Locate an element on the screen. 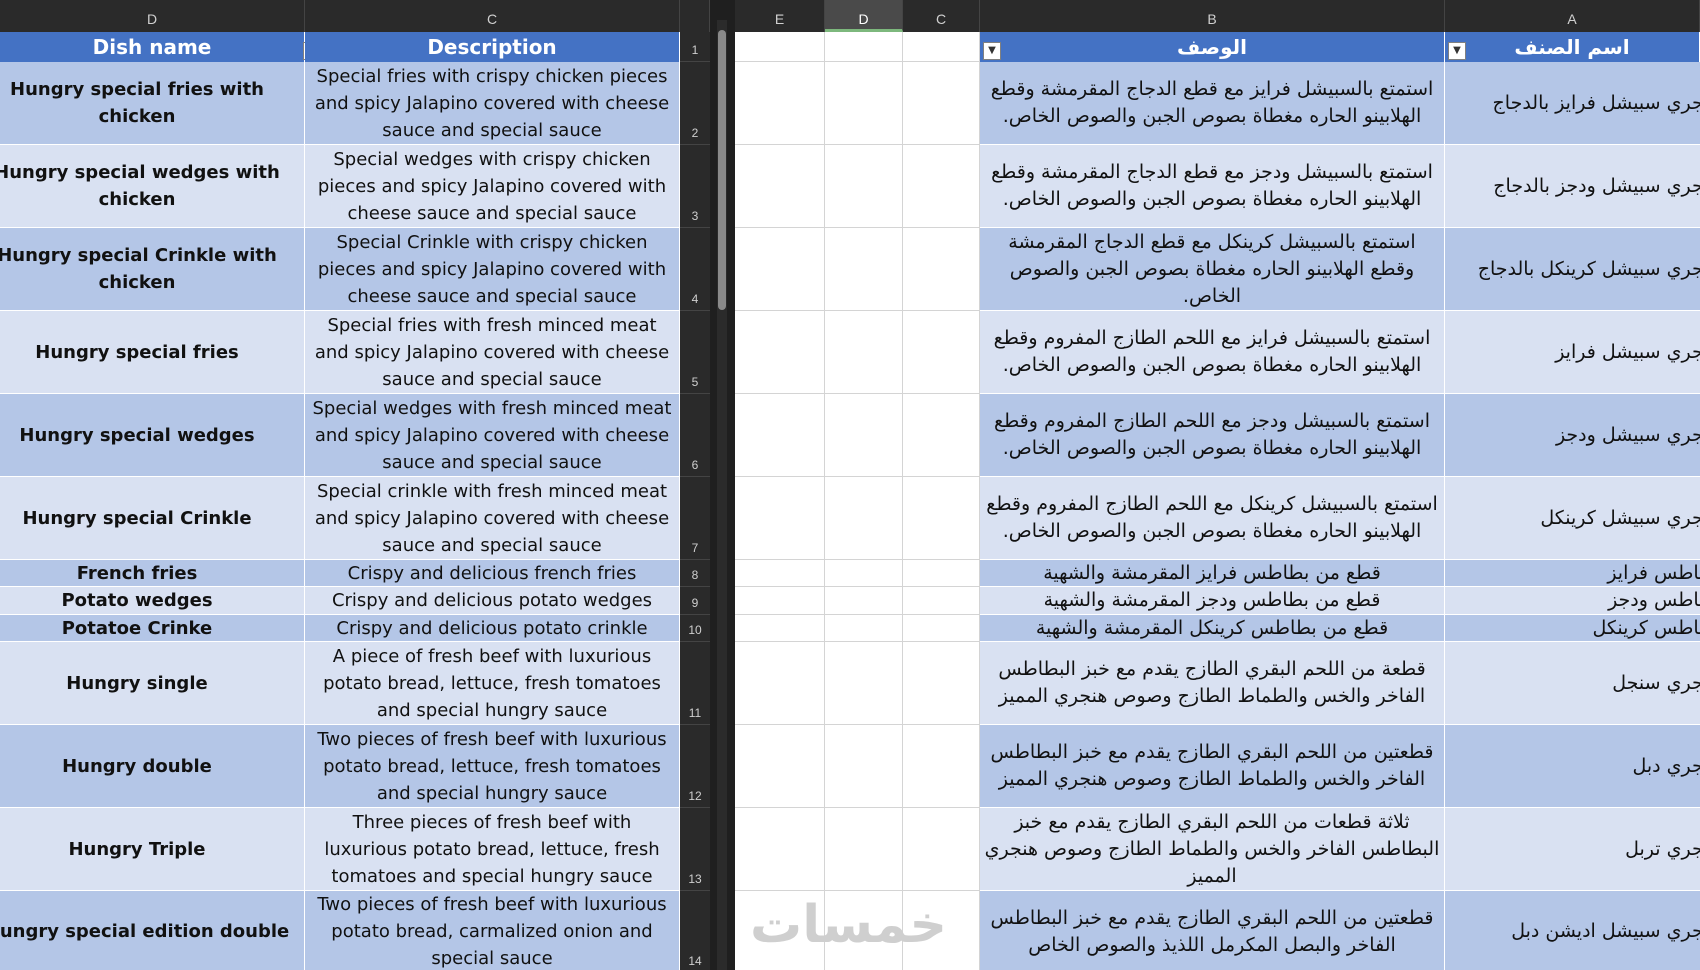 The height and width of the screenshot is (970, 1700). row-number: 1 is located at coordinates (695, 47).